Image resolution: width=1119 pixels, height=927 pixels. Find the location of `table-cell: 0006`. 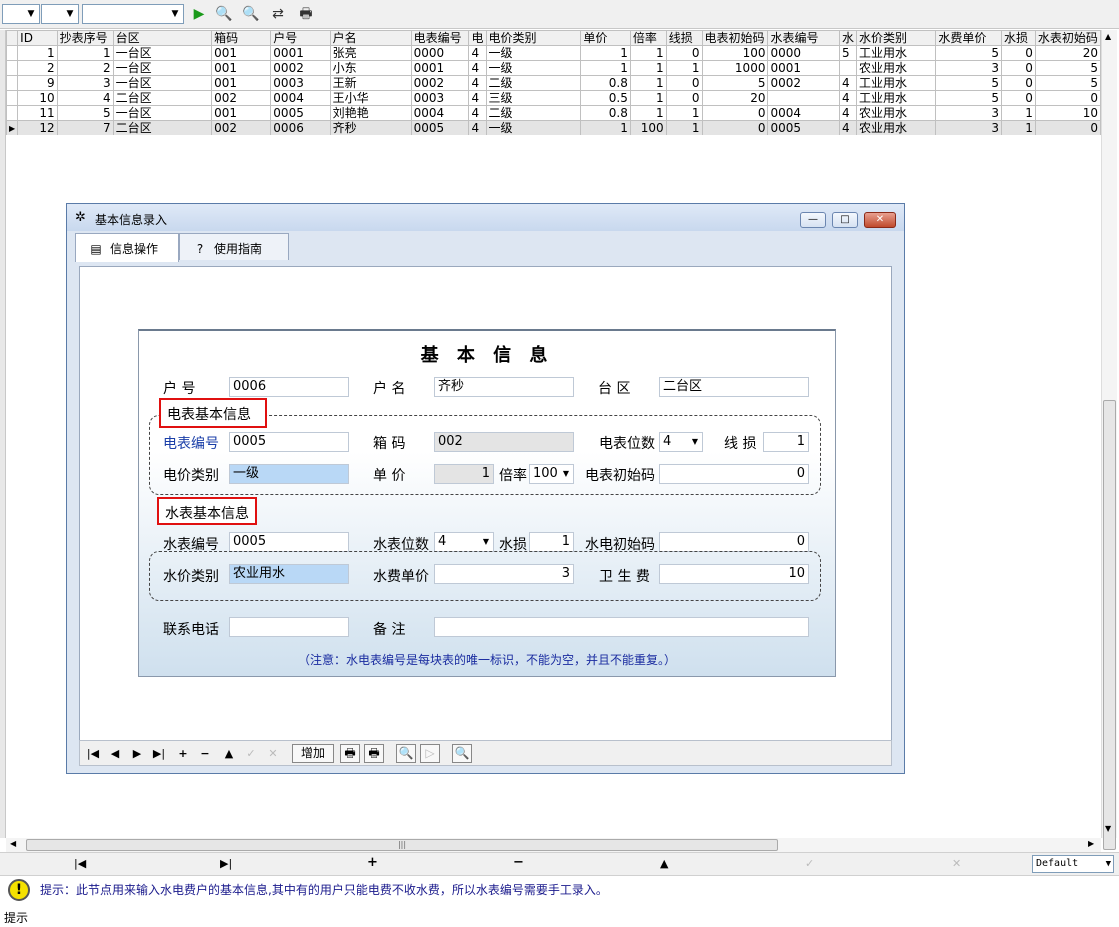

table-cell: 0006 is located at coordinates (300, 127).